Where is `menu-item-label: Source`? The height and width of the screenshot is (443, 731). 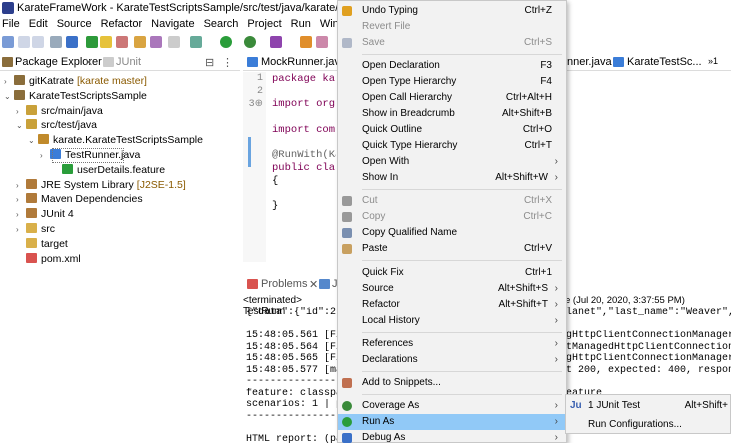
menu-item-label: Source is located at coordinates (378, 288).